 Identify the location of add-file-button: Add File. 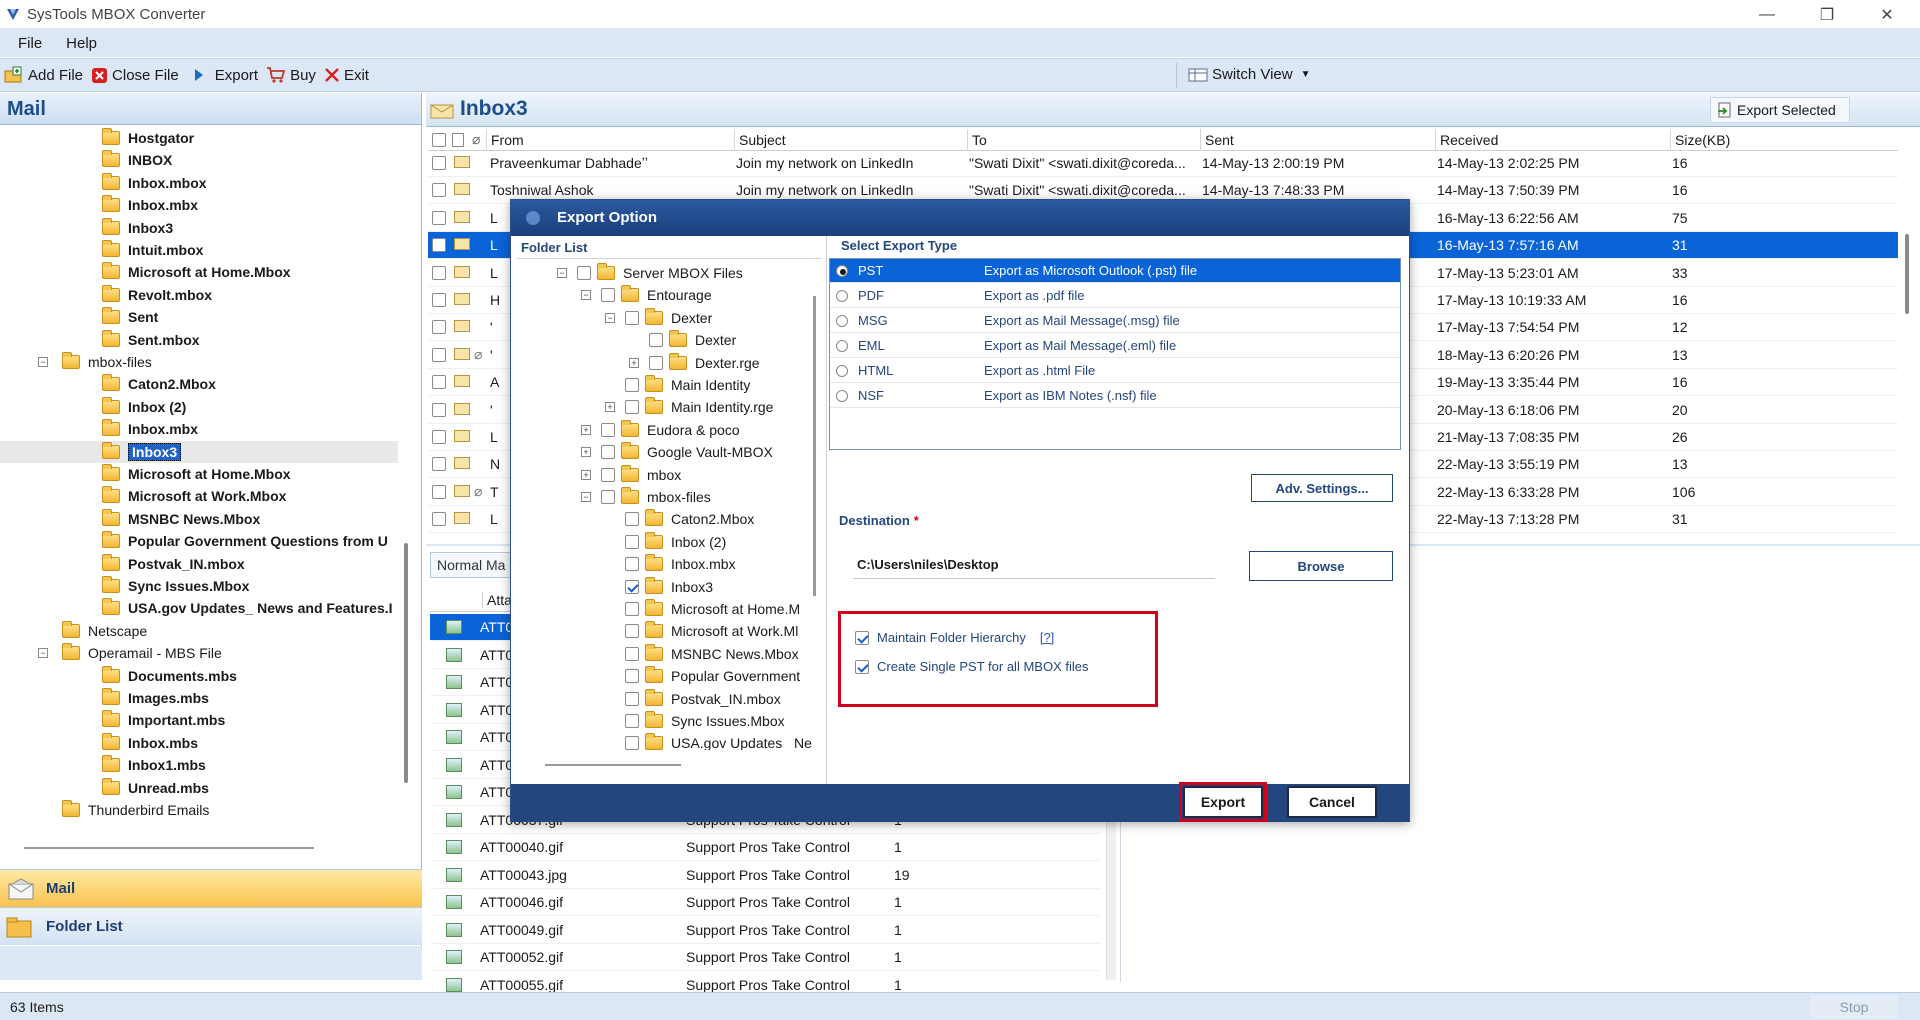
(43, 75).